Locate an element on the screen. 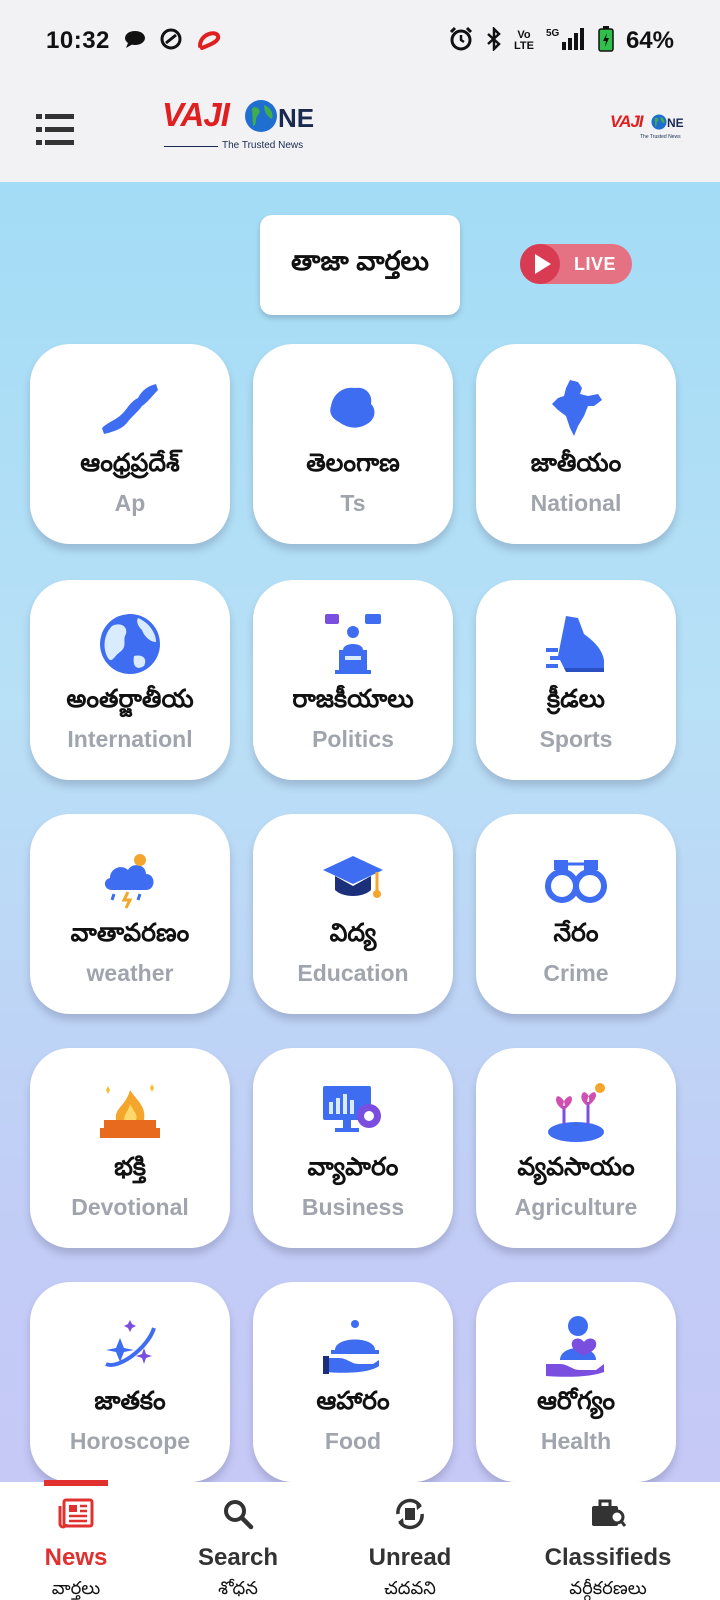 The height and width of the screenshot is (1600, 720). nav-classifieds: Classifieds వర్గీకరణలు is located at coordinates (608, 1541).